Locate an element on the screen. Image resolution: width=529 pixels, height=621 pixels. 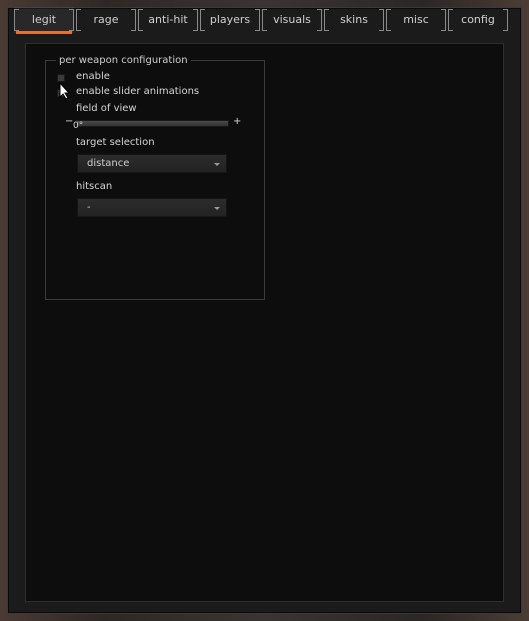
tab-misc: misc is located at coordinates (416, 20).